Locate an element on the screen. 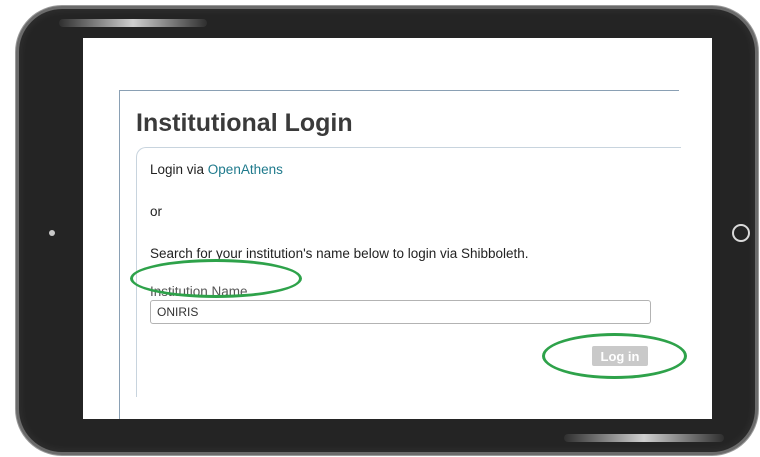  frame-highlight-bottom is located at coordinates (644, 438).